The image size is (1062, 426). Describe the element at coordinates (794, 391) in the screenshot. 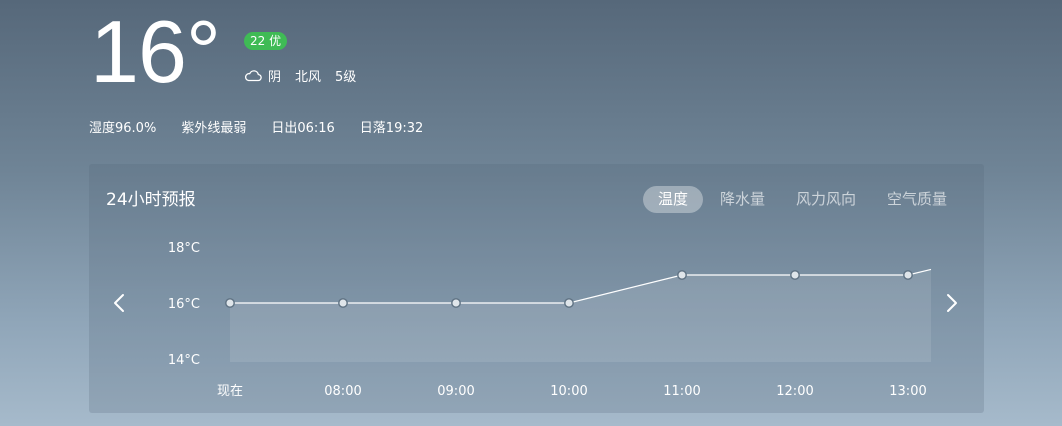

I see `x-tick-label: 12:00` at that location.